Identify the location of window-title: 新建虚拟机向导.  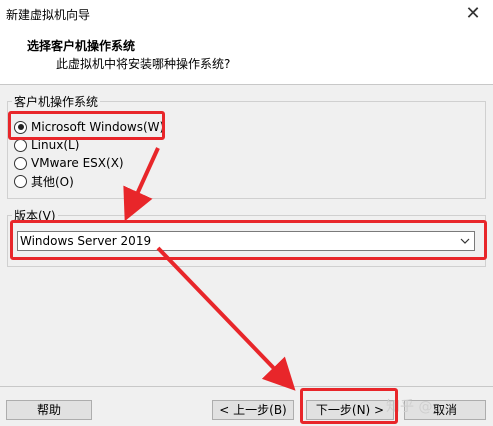
(48, 15).